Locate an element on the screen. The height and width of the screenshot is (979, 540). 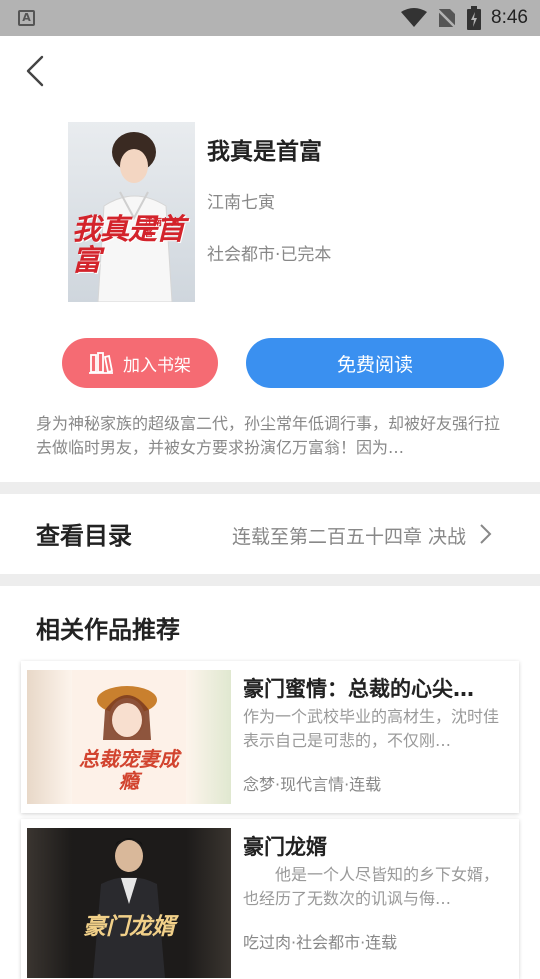
recommend-meta: 念梦·现代言情·连载 is located at coordinates (312, 784).